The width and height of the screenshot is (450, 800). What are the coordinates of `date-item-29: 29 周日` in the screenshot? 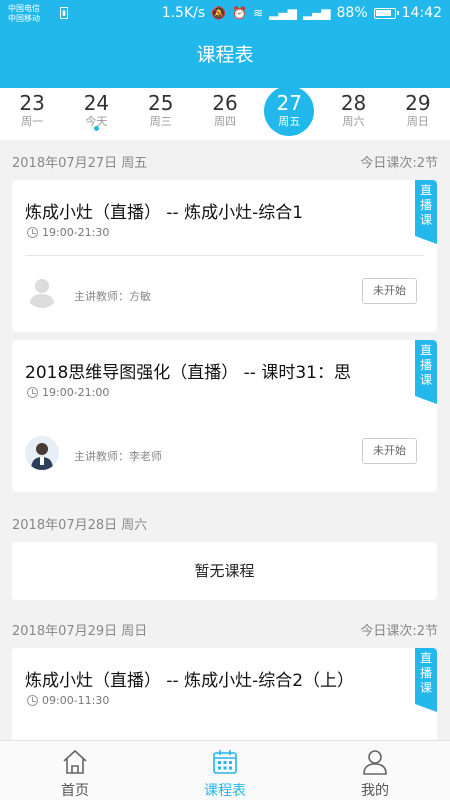 It's located at (418, 114).